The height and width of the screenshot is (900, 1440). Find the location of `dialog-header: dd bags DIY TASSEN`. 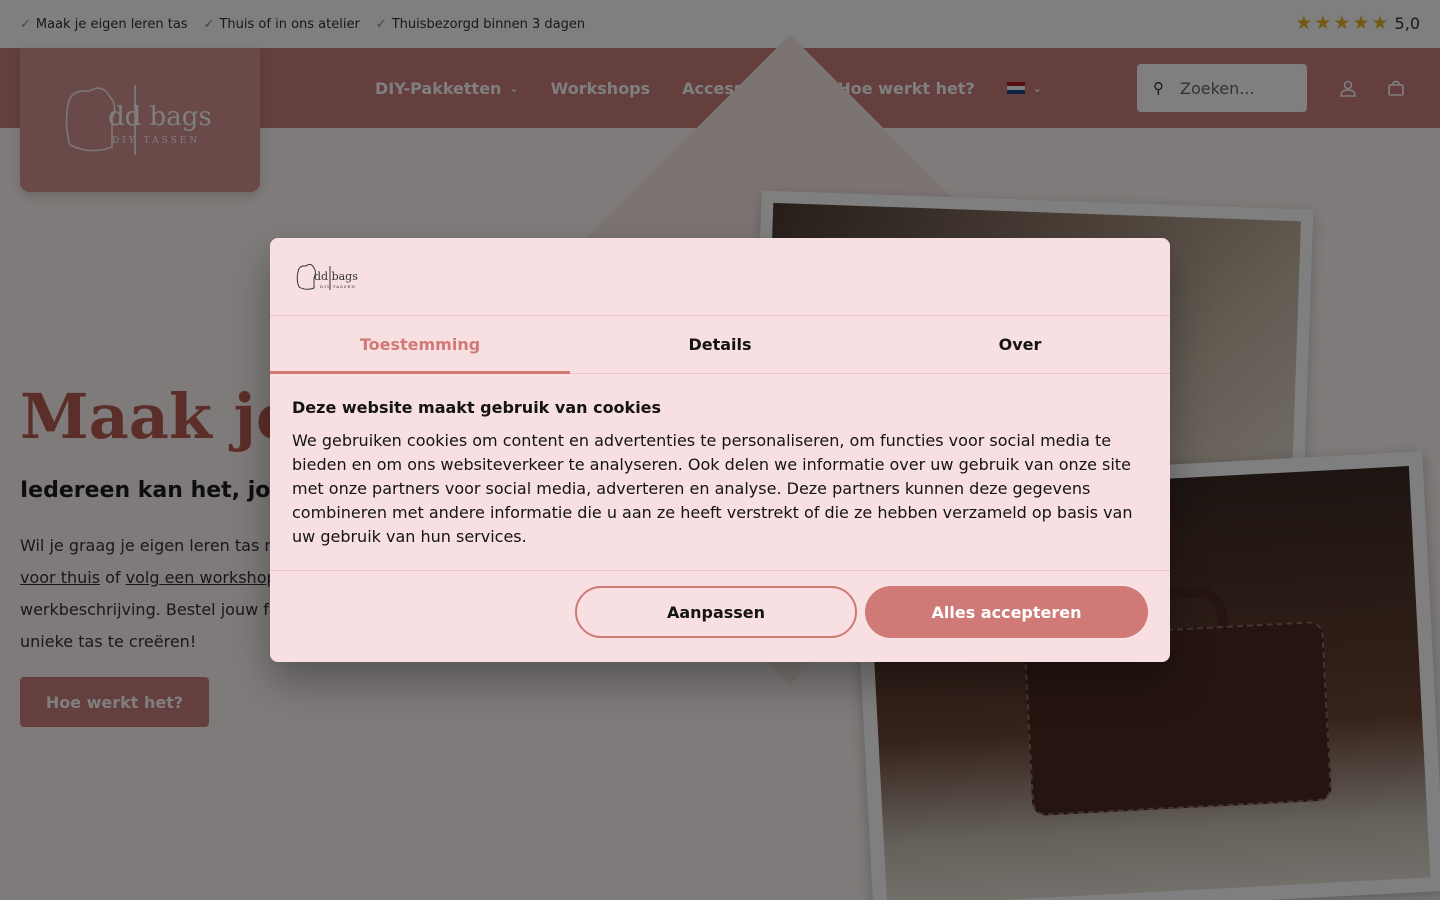

dialog-header: dd bags DIY TASSEN is located at coordinates (720, 277).